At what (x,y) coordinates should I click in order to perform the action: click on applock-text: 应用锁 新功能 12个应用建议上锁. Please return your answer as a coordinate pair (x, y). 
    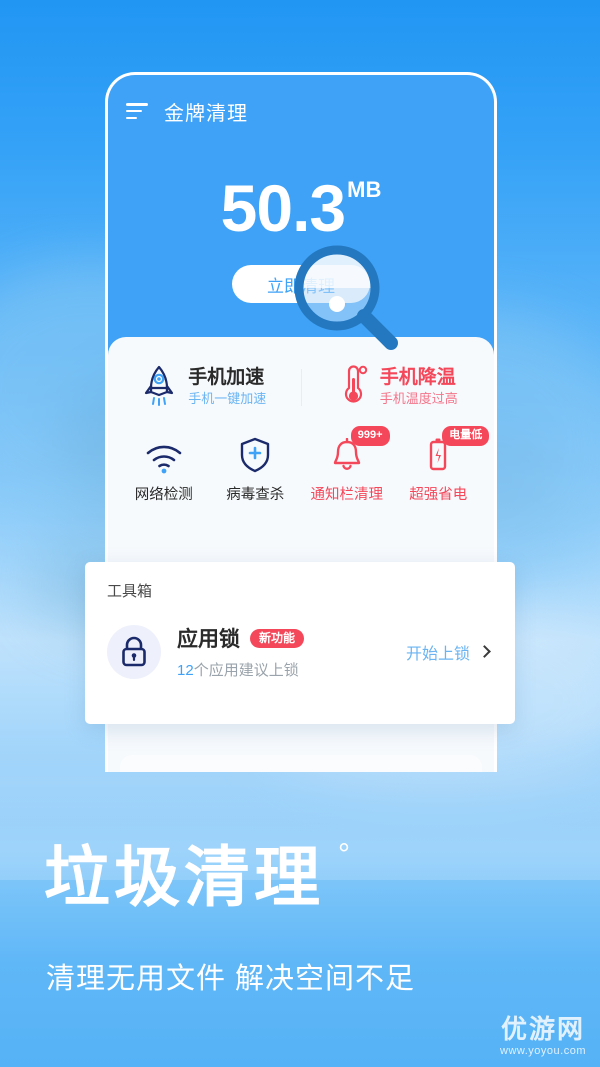
    Looking at the image, I should click on (291, 651).